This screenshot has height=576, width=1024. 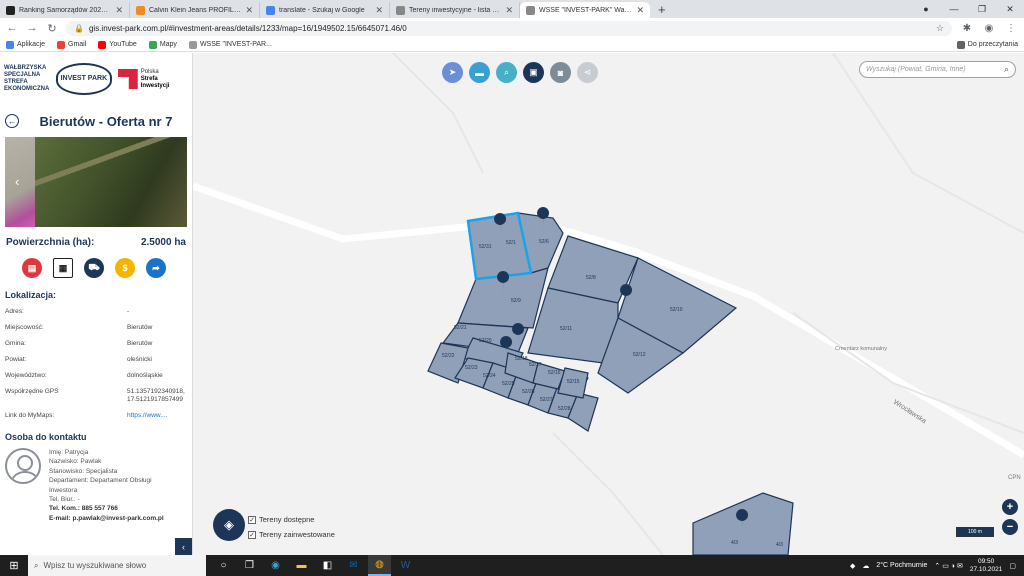 What do you see at coordinates (223, 565) in the screenshot?
I see `cortana-icon: ○` at bounding box center [223, 565].